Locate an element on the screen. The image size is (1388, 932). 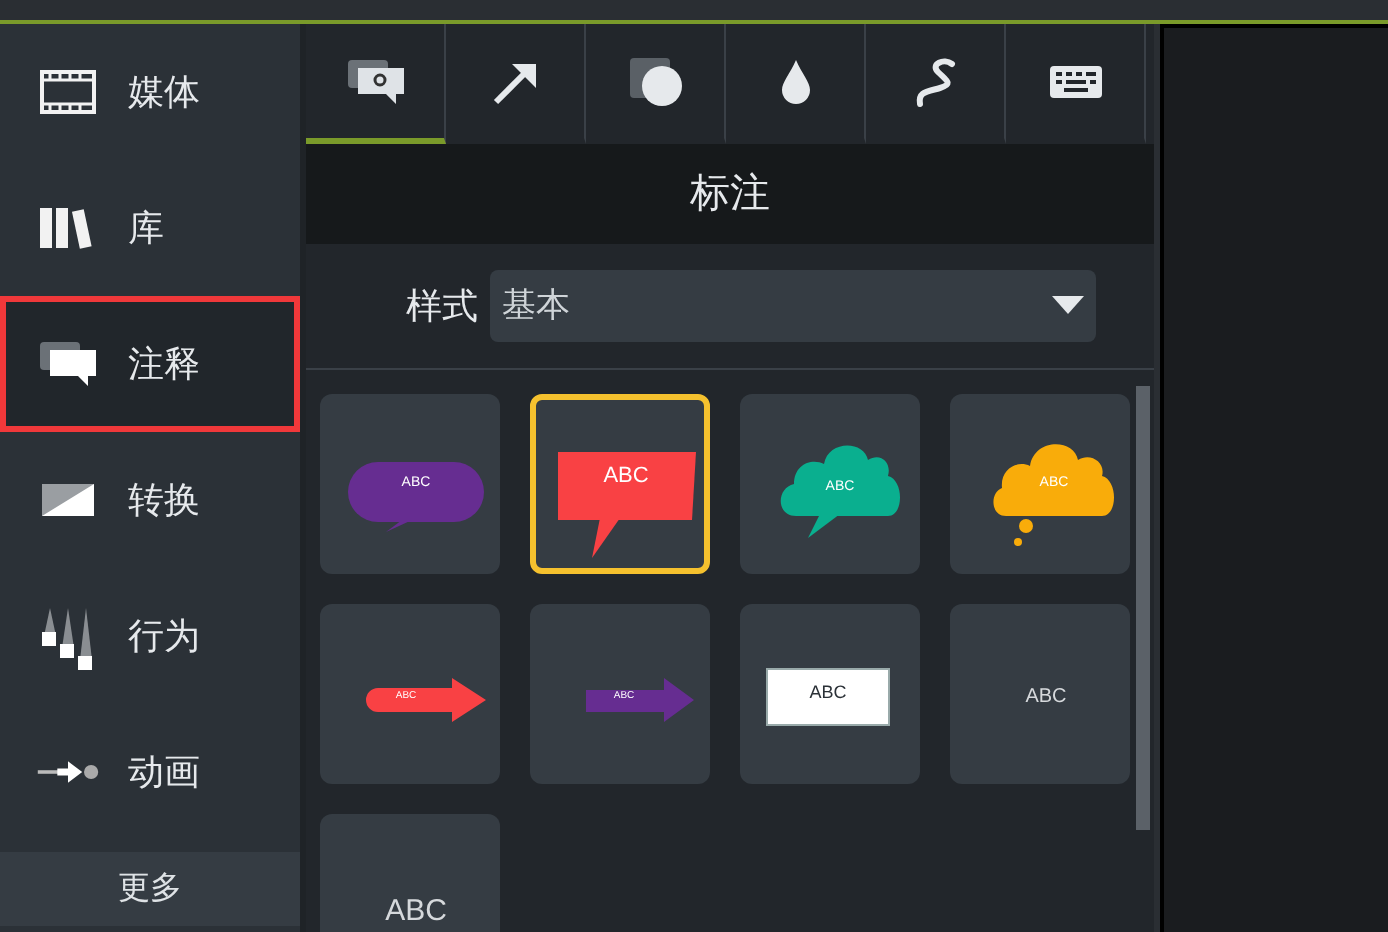
style-label: 样式 is located at coordinates (442, 306).